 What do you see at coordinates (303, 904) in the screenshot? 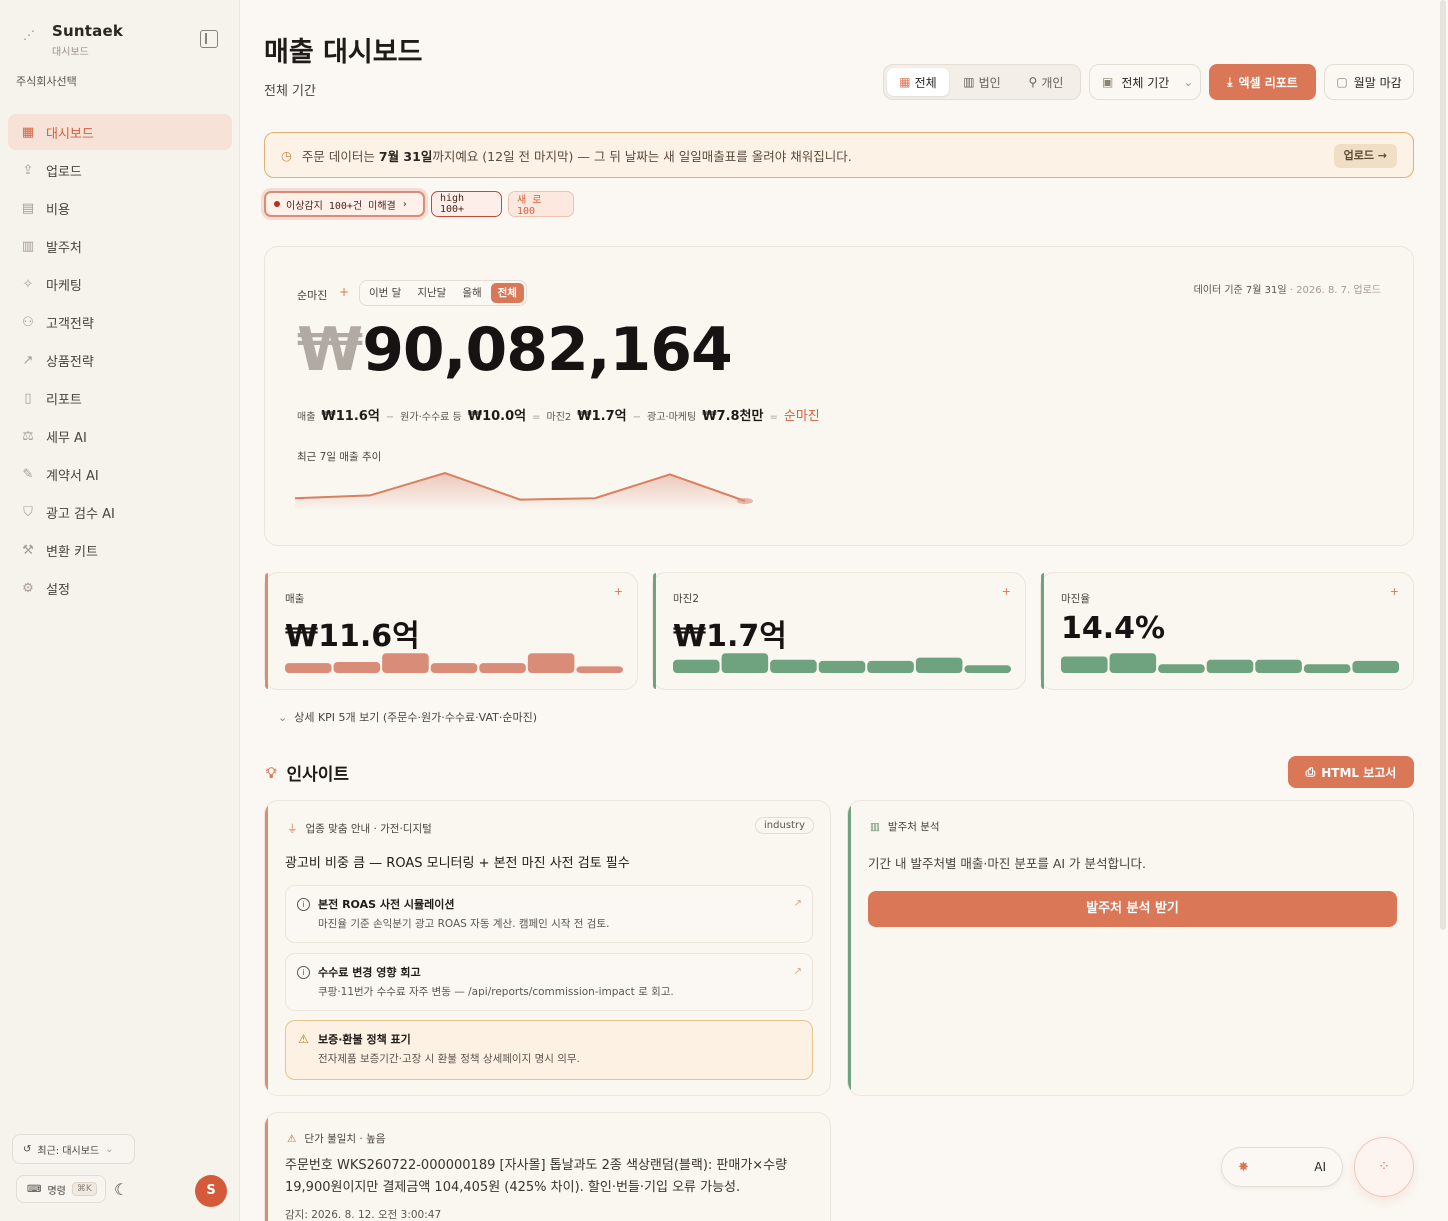
I see `info-icon: i` at bounding box center [303, 904].